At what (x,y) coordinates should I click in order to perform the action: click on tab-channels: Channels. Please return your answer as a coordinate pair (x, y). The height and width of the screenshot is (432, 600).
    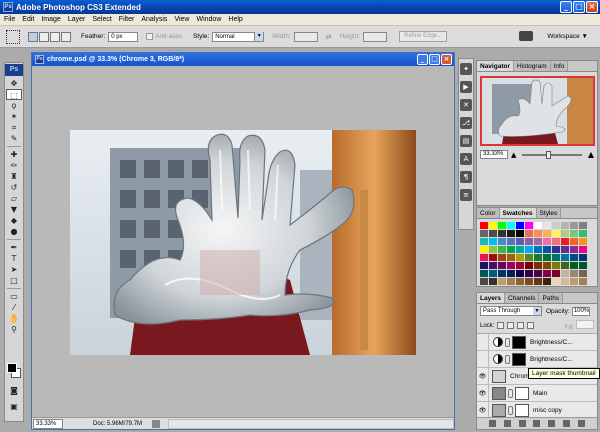
    Looking at the image, I should click on (522, 298).